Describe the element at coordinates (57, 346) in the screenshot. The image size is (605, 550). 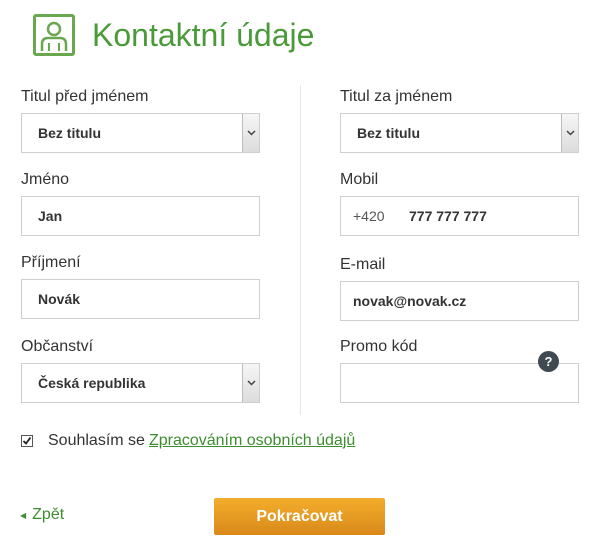
I see `citizenship-label: Občanství` at that location.